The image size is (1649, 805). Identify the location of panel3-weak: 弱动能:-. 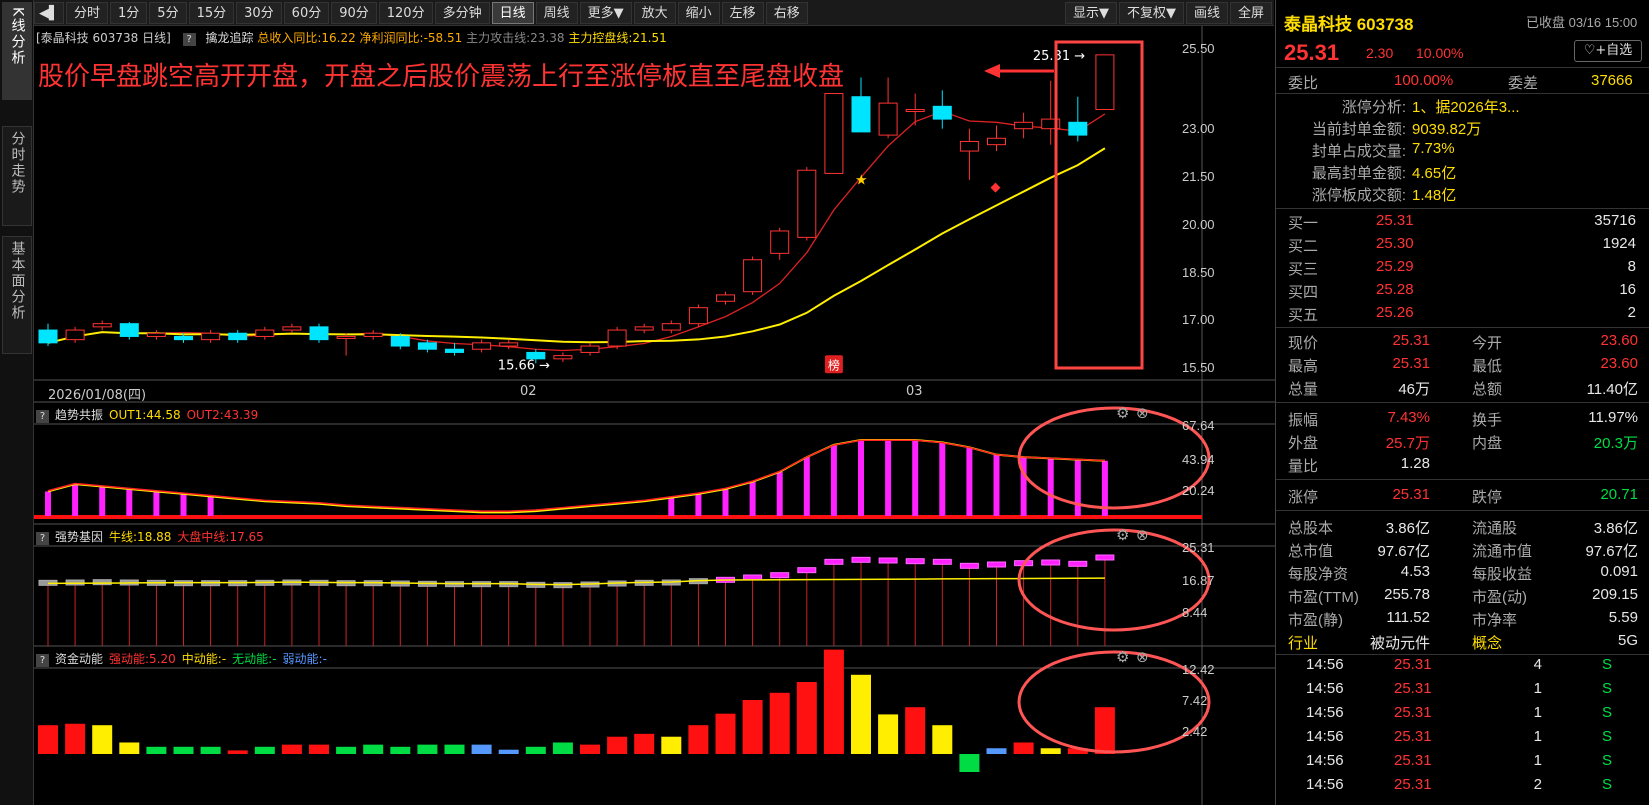
(304, 659).